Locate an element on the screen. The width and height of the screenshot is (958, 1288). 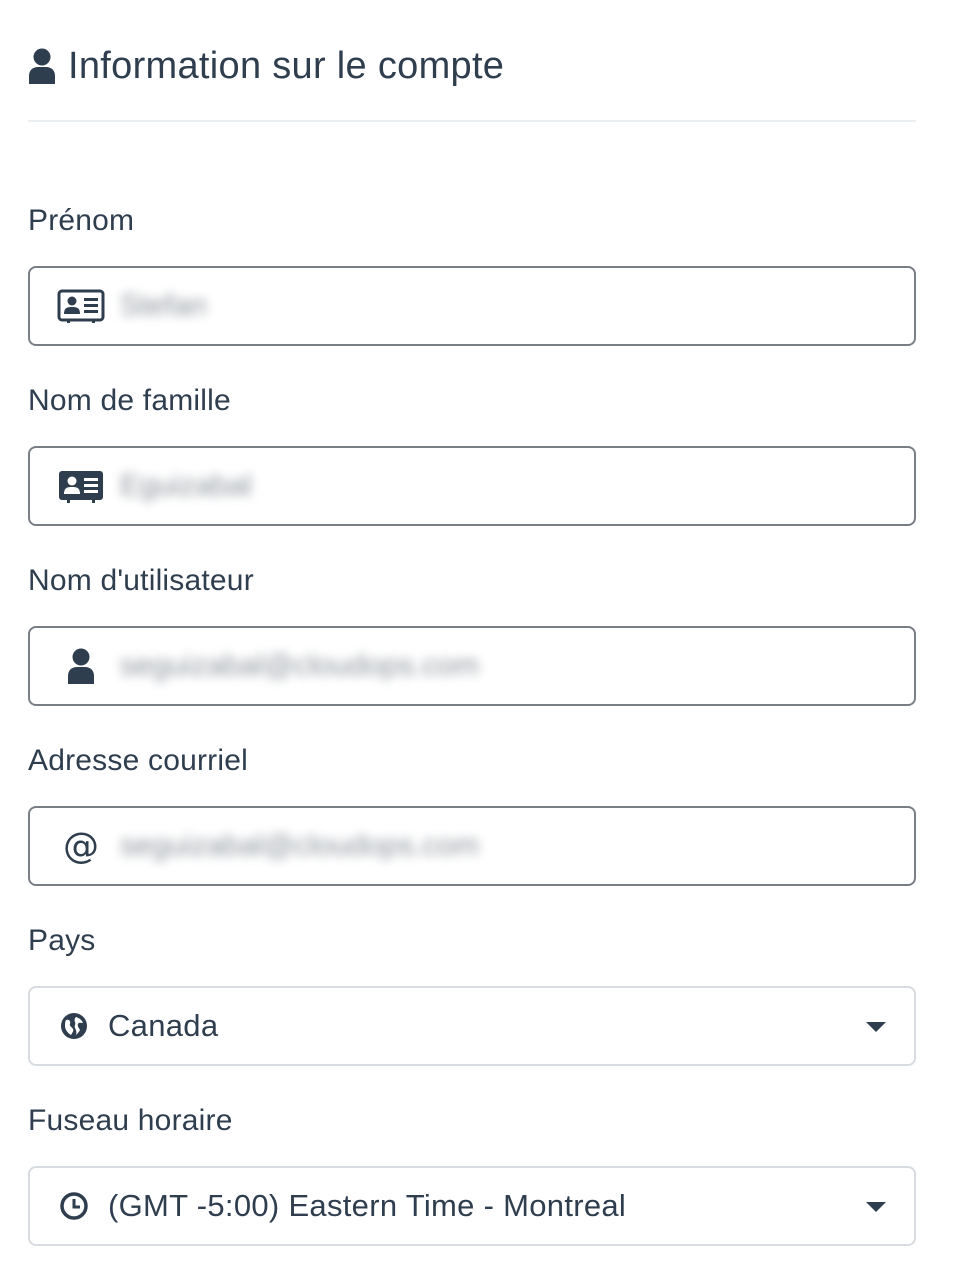
last-name-value: Eguizabal is located at coordinates (186, 485).